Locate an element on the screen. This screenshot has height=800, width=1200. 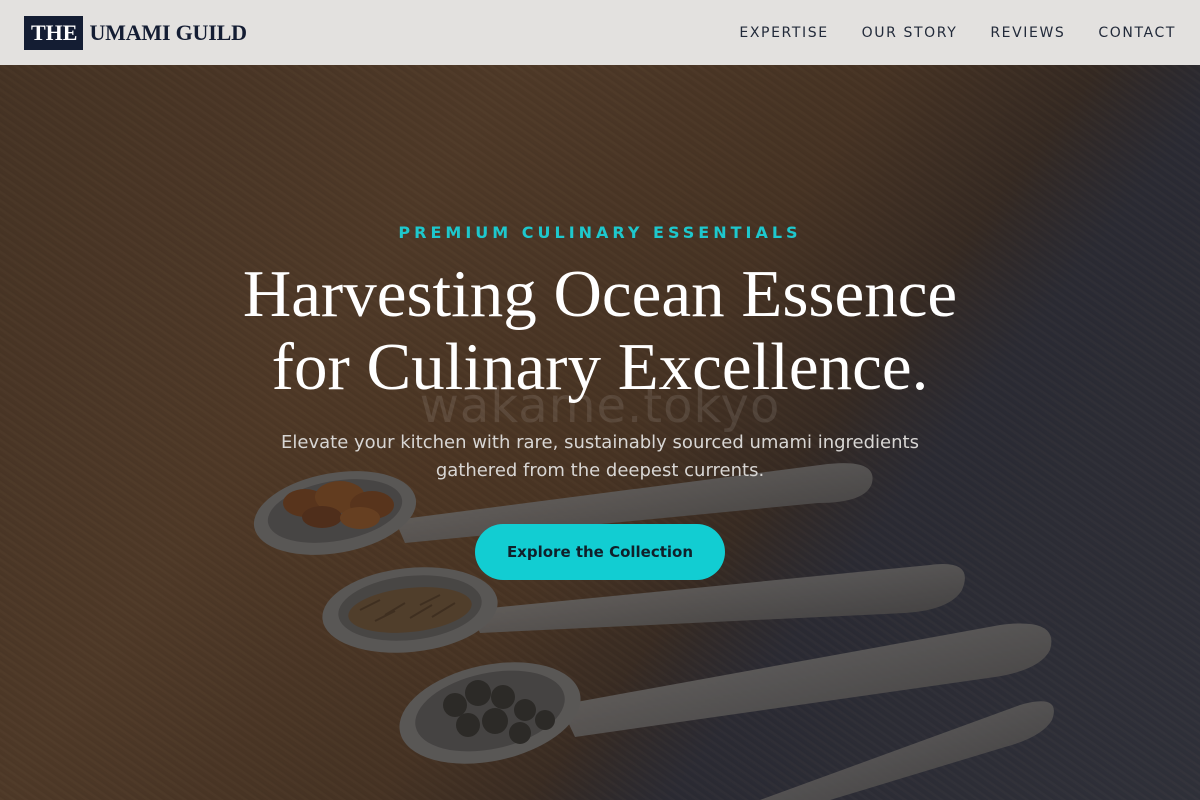
main-nav: EXPERTISE OUR STORY REVIEWS CONTACT is located at coordinates (941, 33).